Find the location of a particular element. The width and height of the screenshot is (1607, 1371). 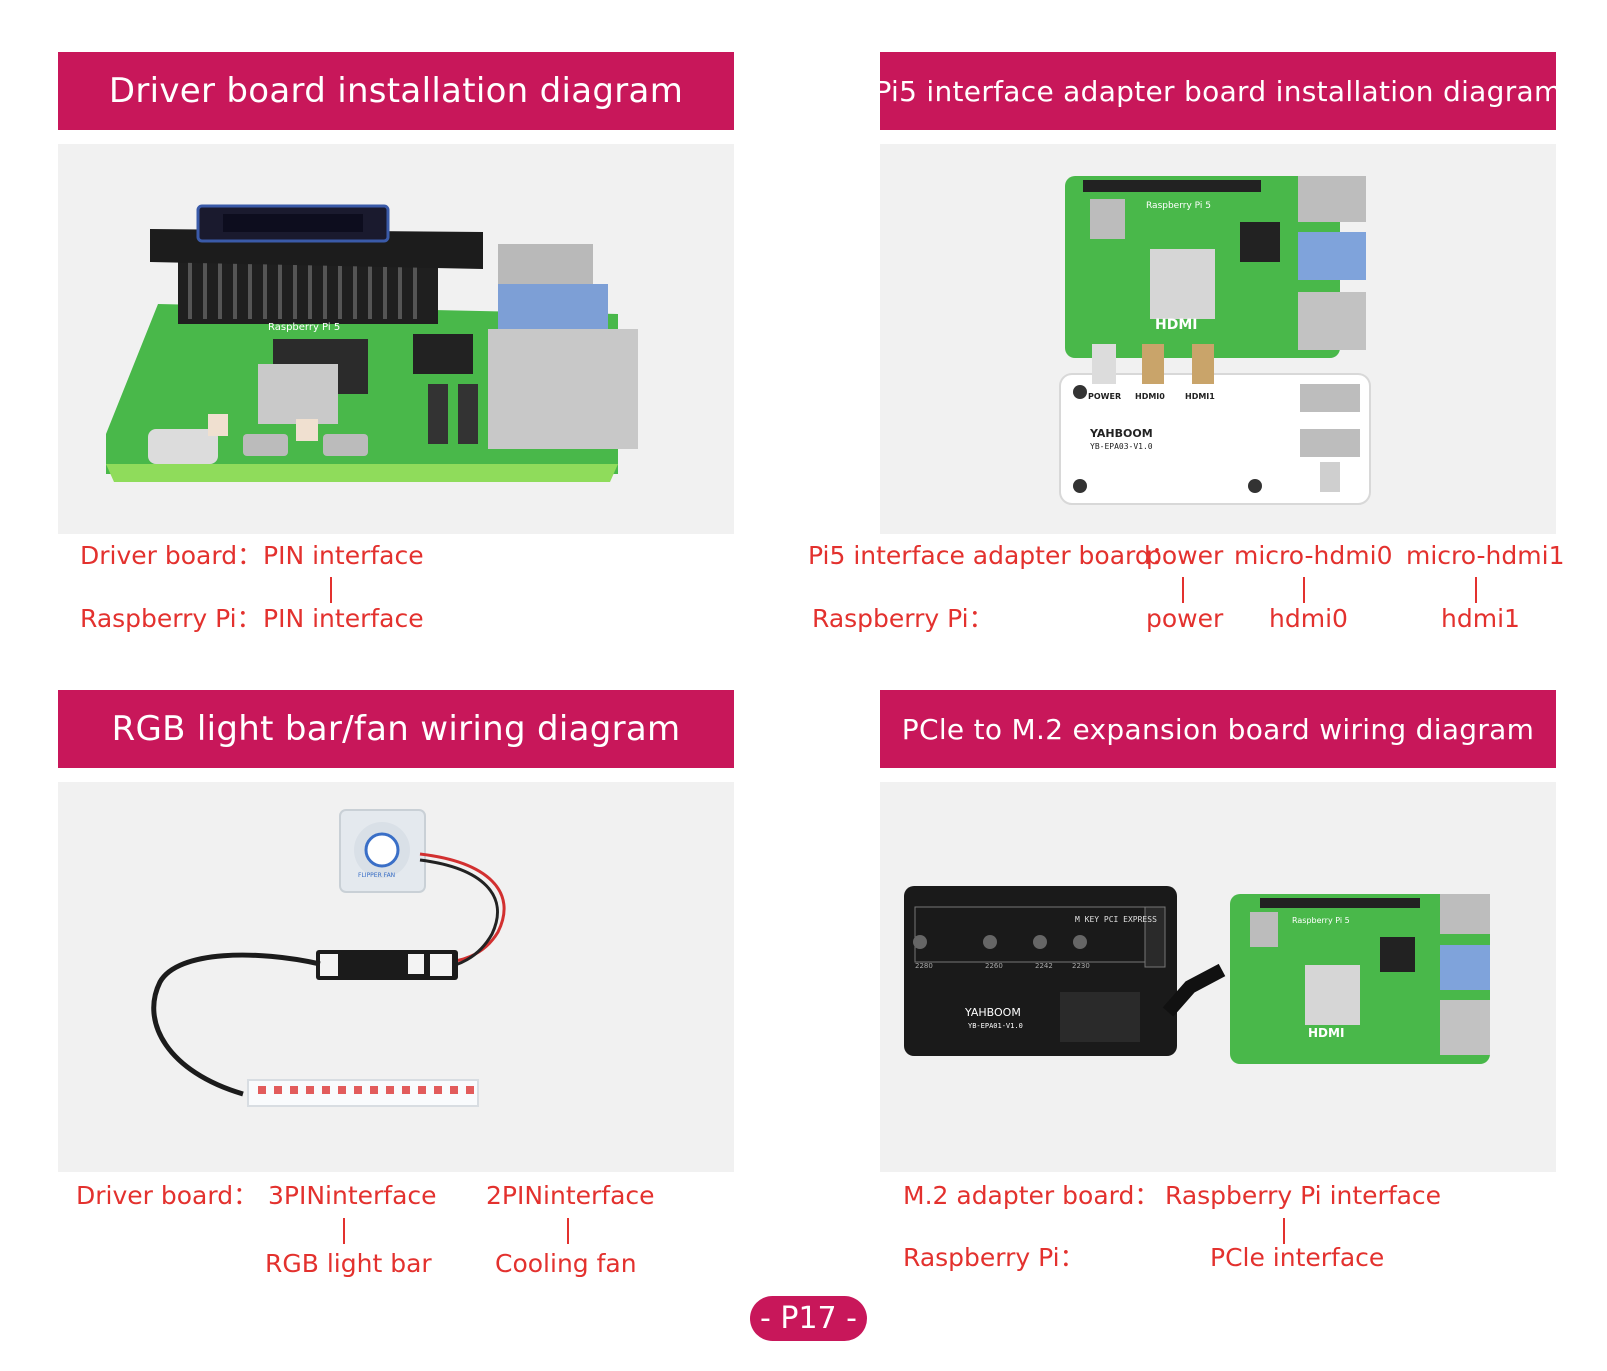

page-number: - P17 - is located at coordinates (808, 1318).